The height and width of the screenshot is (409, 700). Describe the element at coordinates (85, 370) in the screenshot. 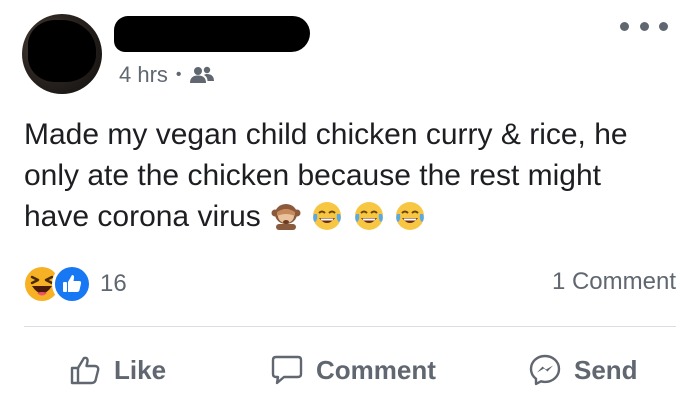

I see `thumbs-up-icon` at that location.